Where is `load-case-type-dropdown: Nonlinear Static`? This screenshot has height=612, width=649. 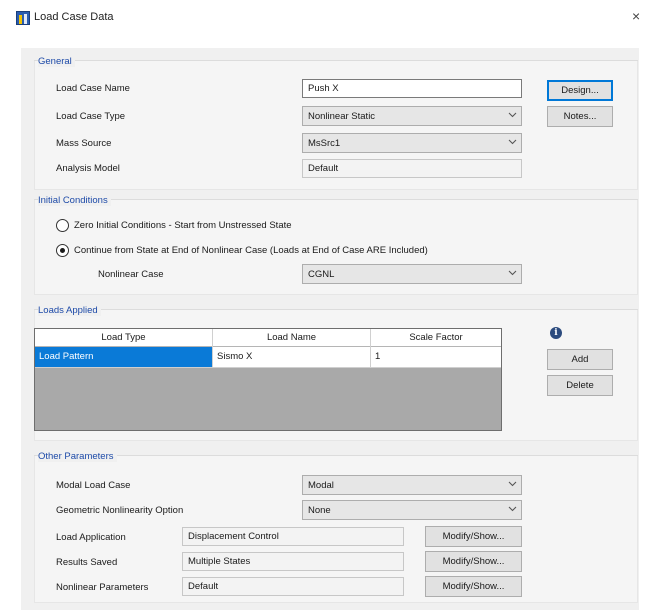 load-case-type-dropdown: Nonlinear Static is located at coordinates (412, 116).